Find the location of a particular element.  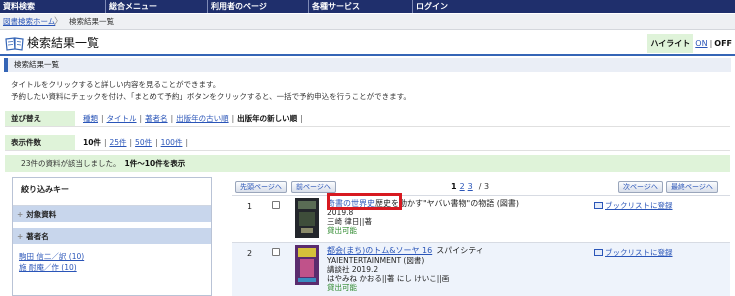

nav-menu: 総合メニュー is located at coordinates (157, 6).